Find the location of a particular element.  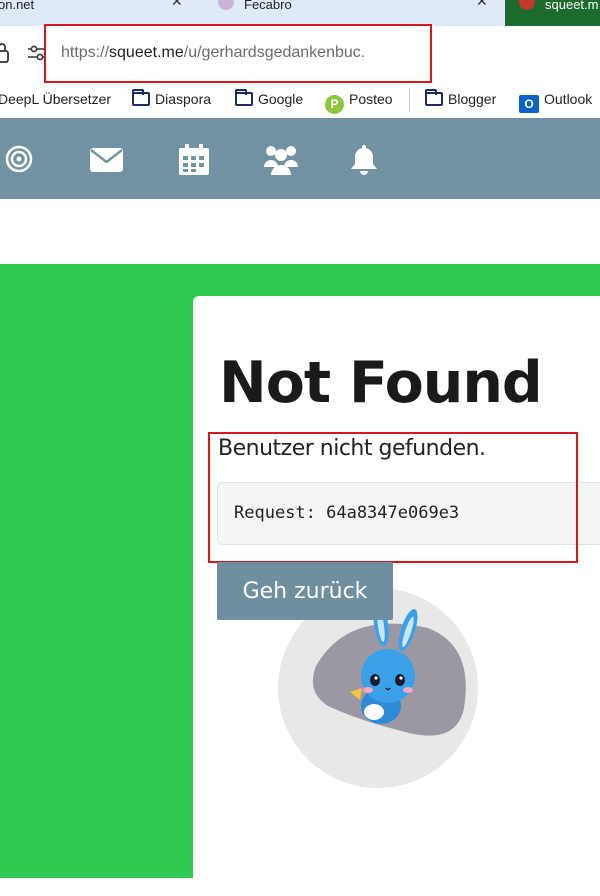

people-icon is located at coordinates (281, 159).